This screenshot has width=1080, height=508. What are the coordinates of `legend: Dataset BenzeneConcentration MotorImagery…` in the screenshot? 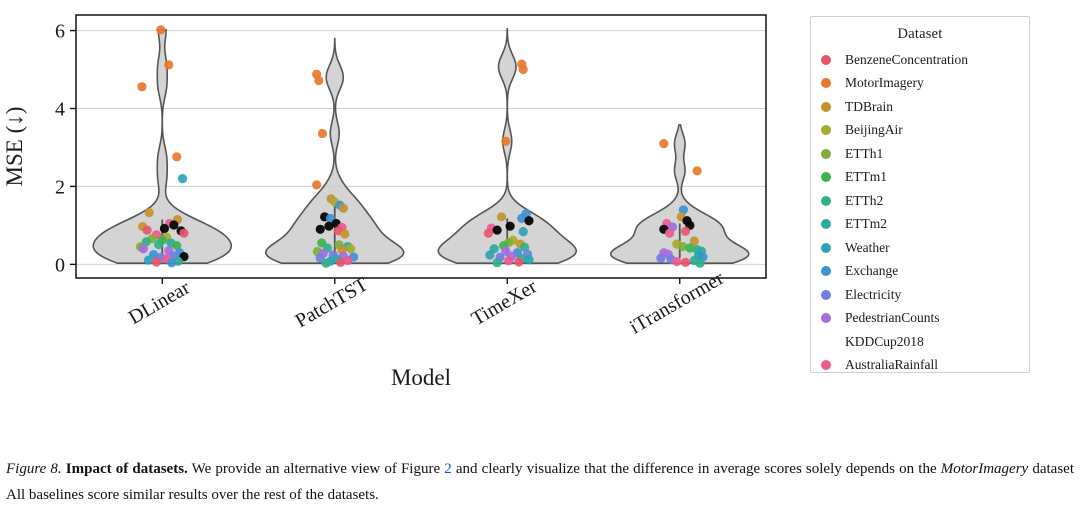 It's located at (920, 194).